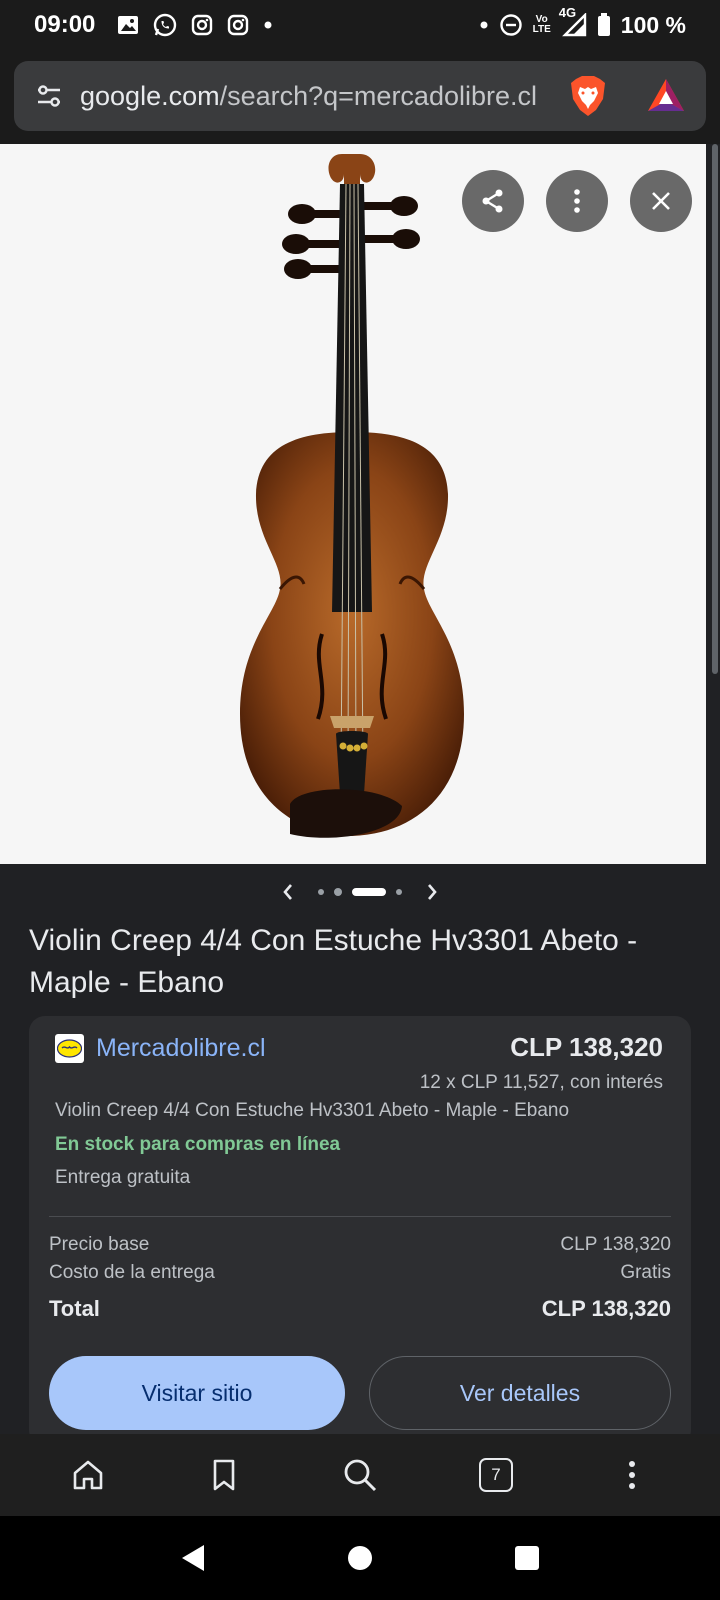 The image size is (720, 1600). I want to click on bookmark-button, so click(224, 1475).